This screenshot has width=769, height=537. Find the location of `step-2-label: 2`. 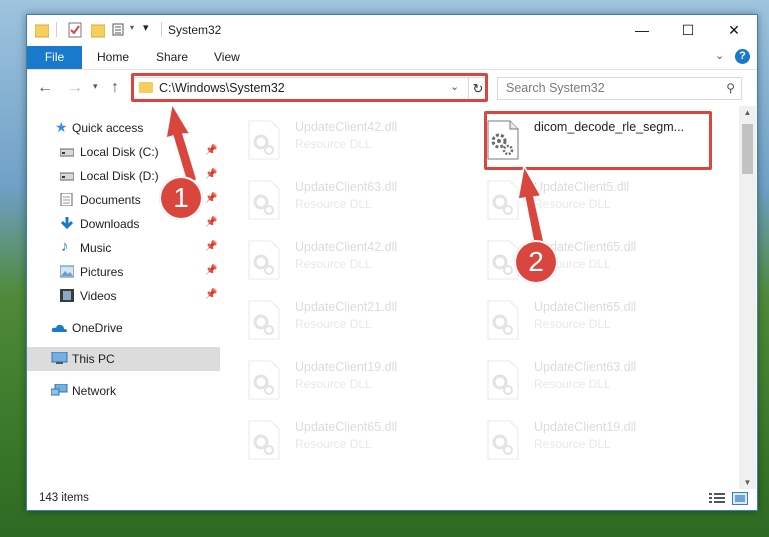

step-2-label: 2 is located at coordinates (536, 261).